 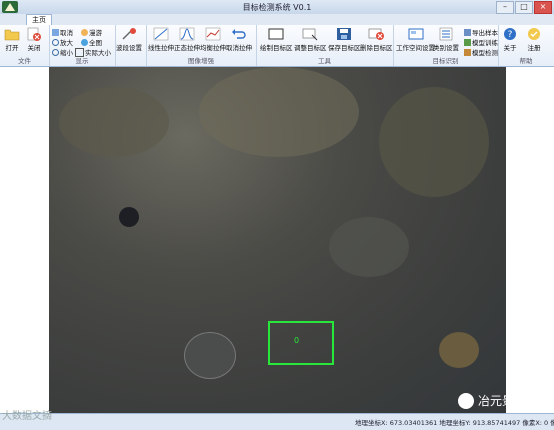 I want to click on group-band: 波段设置, so click(x=131, y=45).